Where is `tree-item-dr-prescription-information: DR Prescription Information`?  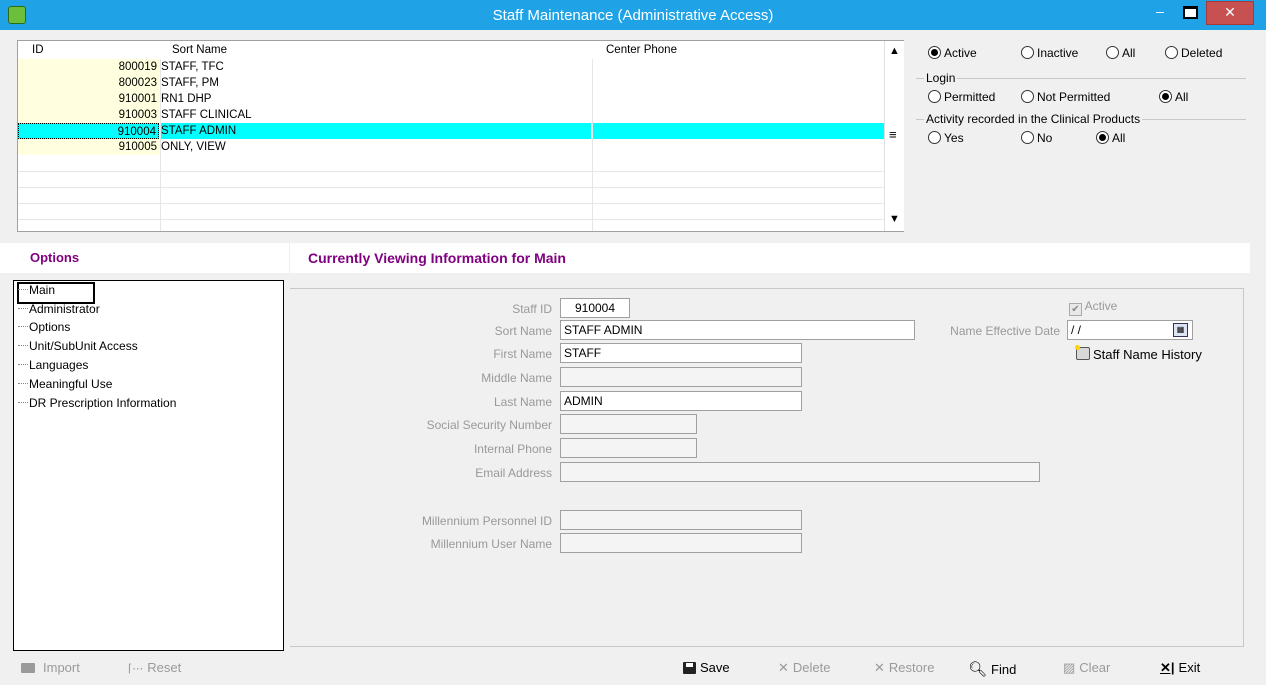
tree-item-dr-prescription-information: DR Prescription Information is located at coordinates (97, 403).